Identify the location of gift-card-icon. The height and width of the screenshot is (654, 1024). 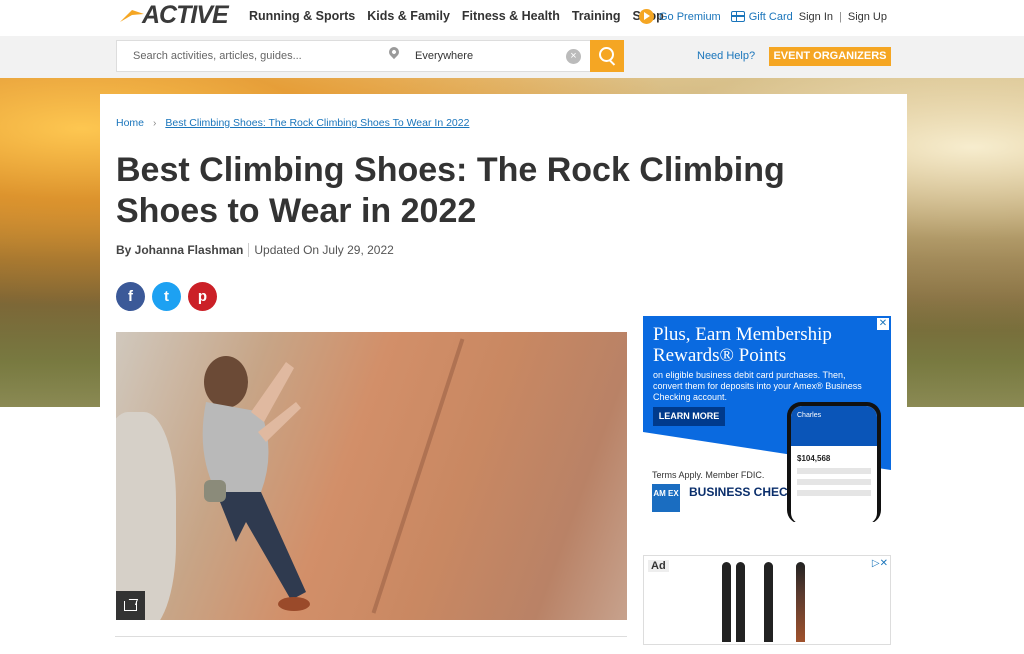
(737, 16).